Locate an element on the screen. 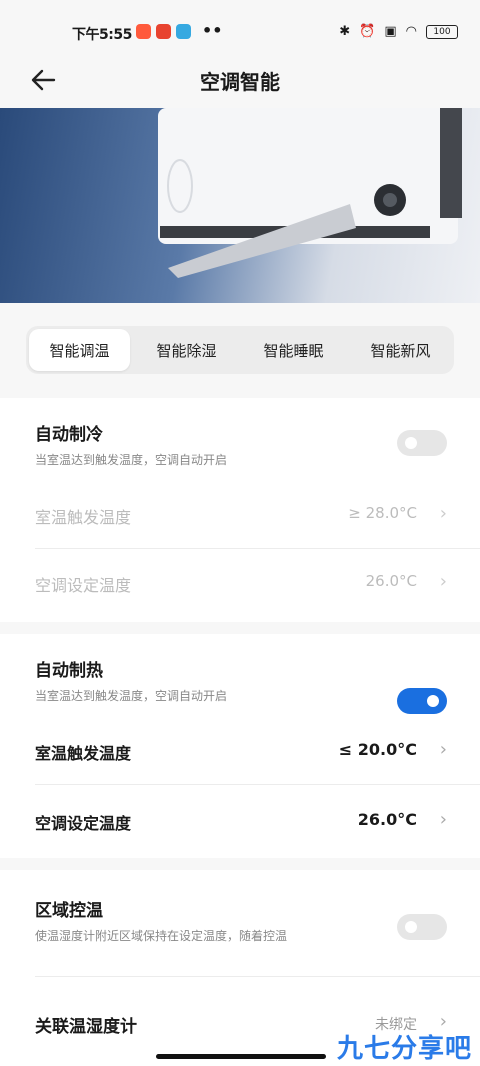 This screenshot has width=480, height=1066. watermark-logo: 九七分享吧 is located at coordinates (404, 1049).